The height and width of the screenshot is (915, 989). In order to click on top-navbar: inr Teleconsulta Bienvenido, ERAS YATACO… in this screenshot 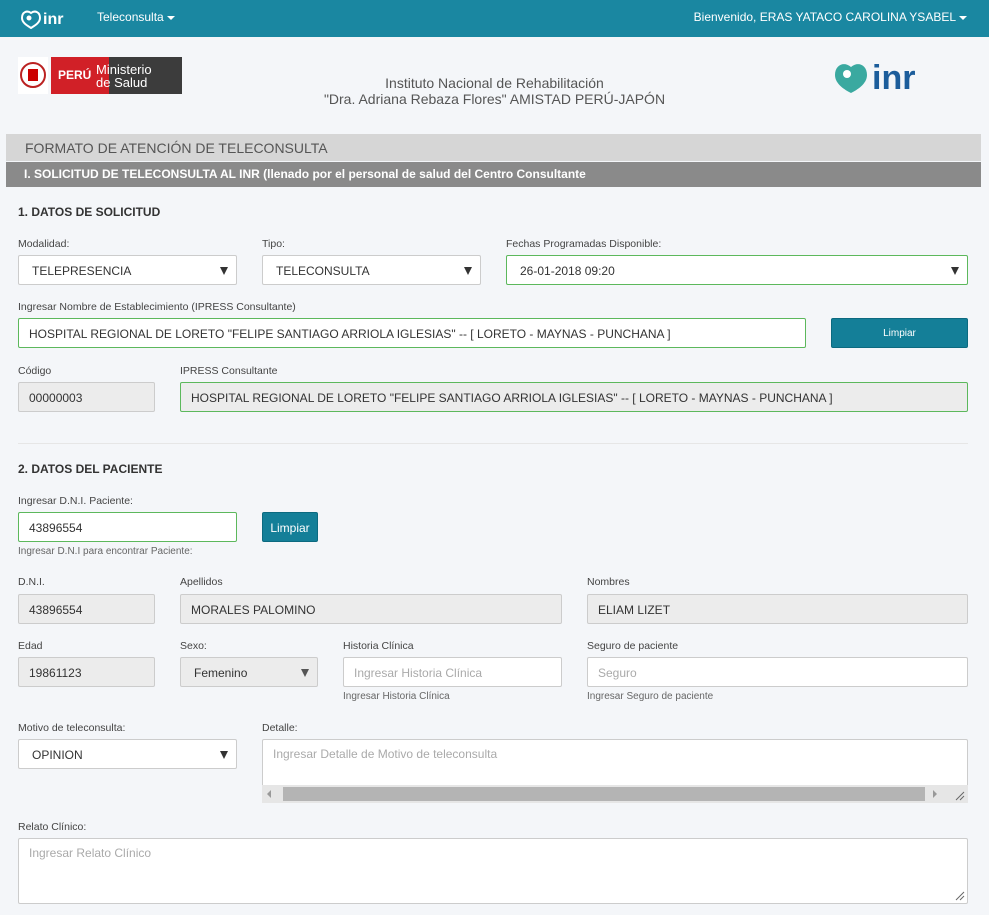, I will do `click(494, 18)`.